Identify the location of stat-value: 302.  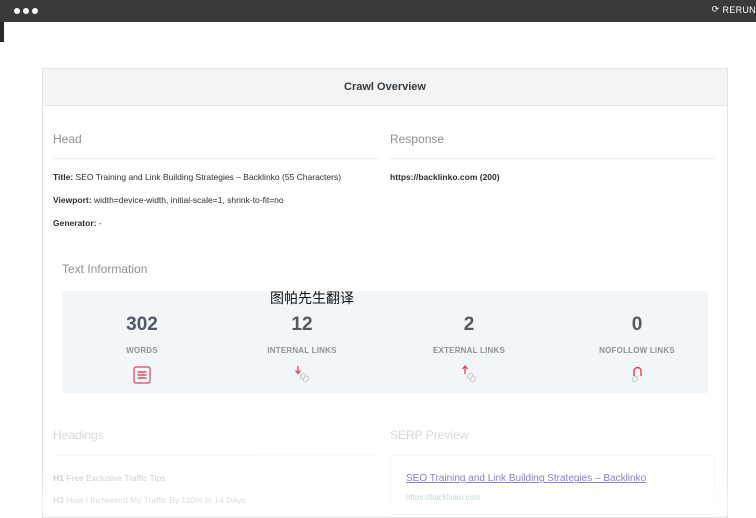
(142, 324).